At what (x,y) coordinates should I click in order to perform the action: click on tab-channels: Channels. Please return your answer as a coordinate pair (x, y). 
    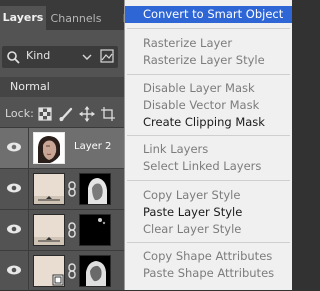
    Looking at the image, I should click on (76, 18).